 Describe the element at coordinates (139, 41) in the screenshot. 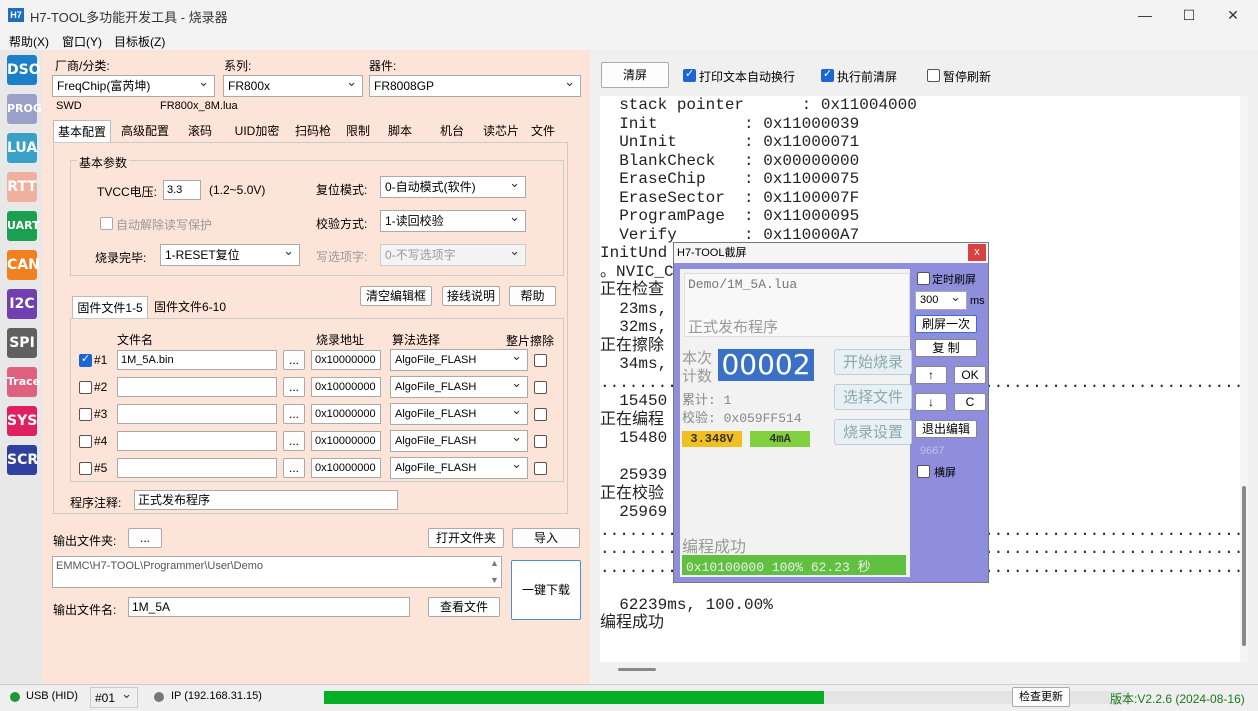

I see `menu-target: 目标板(Z)` at that location.